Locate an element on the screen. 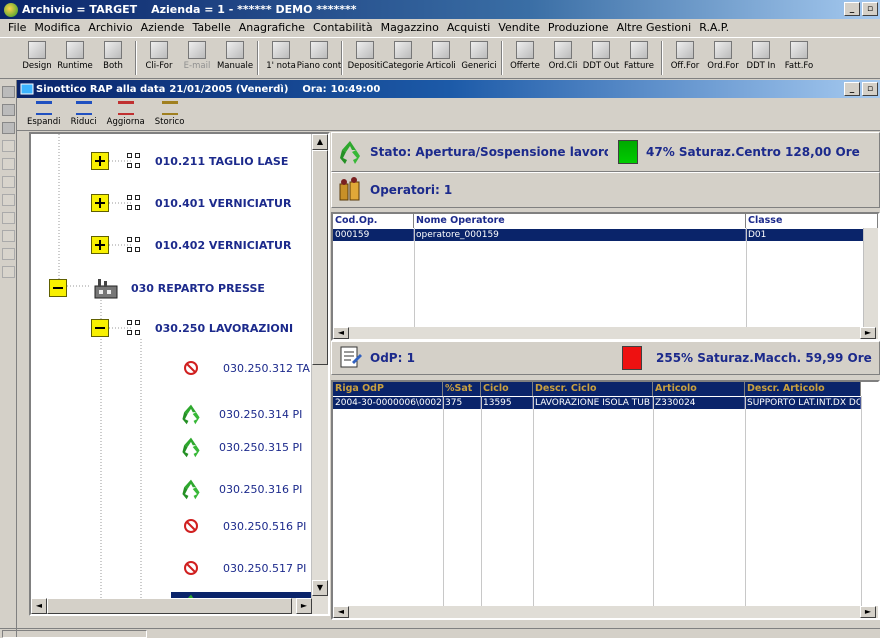 The image size is (880, 638). menu-altre-gestioni: Altre Gestioni is located at coordinates (654, 27).